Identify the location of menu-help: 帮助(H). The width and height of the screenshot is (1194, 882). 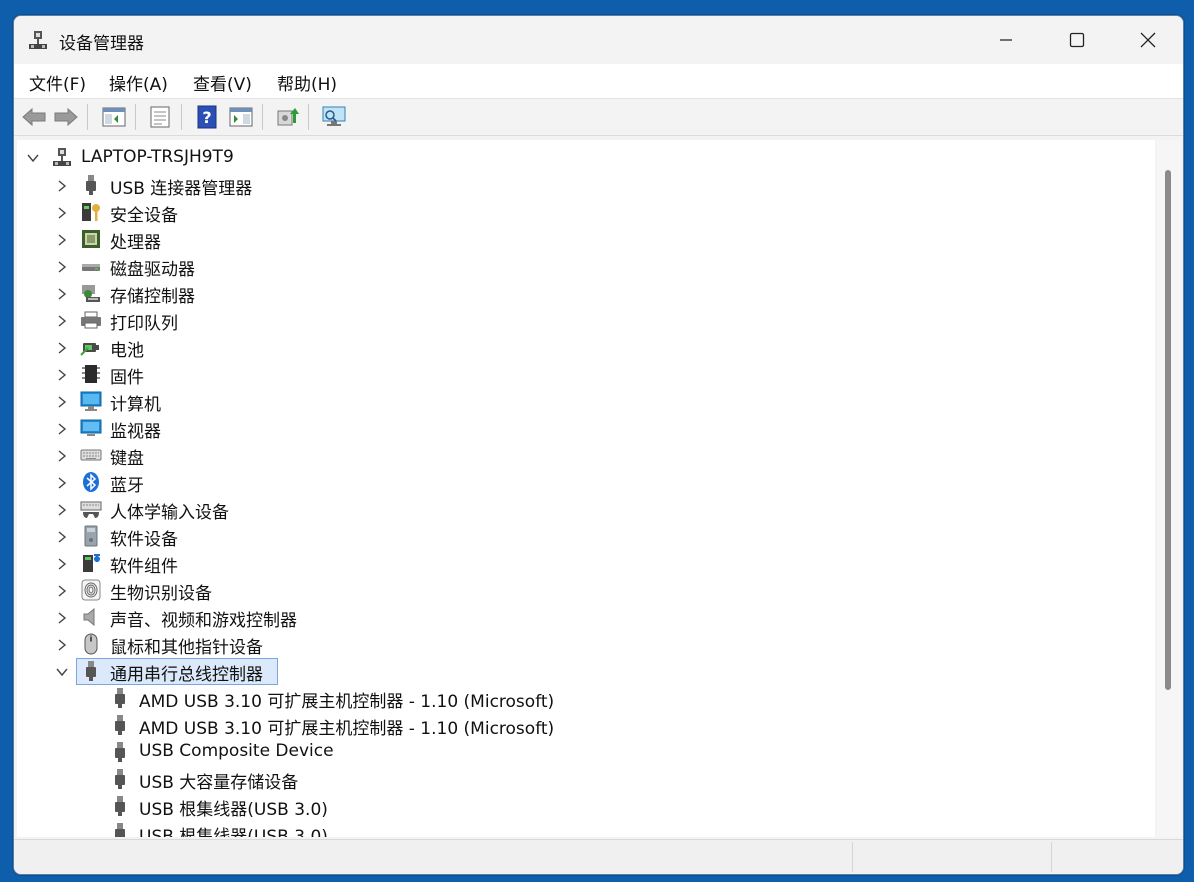
(307, 82).